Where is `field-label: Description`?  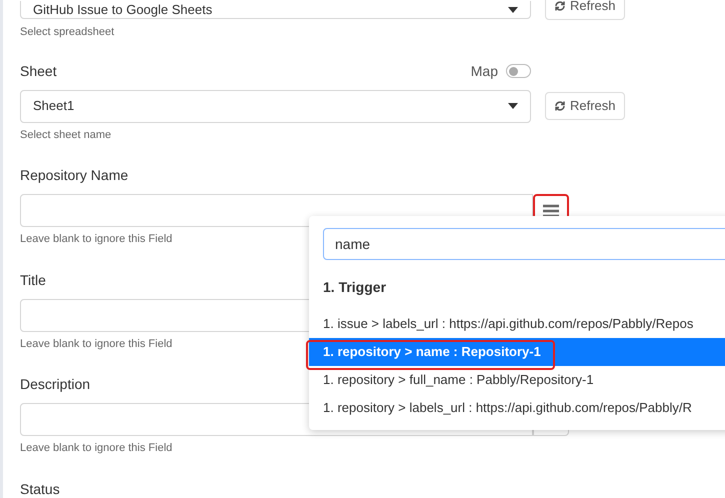 field-label: Description is located at coordinates (55, 384).